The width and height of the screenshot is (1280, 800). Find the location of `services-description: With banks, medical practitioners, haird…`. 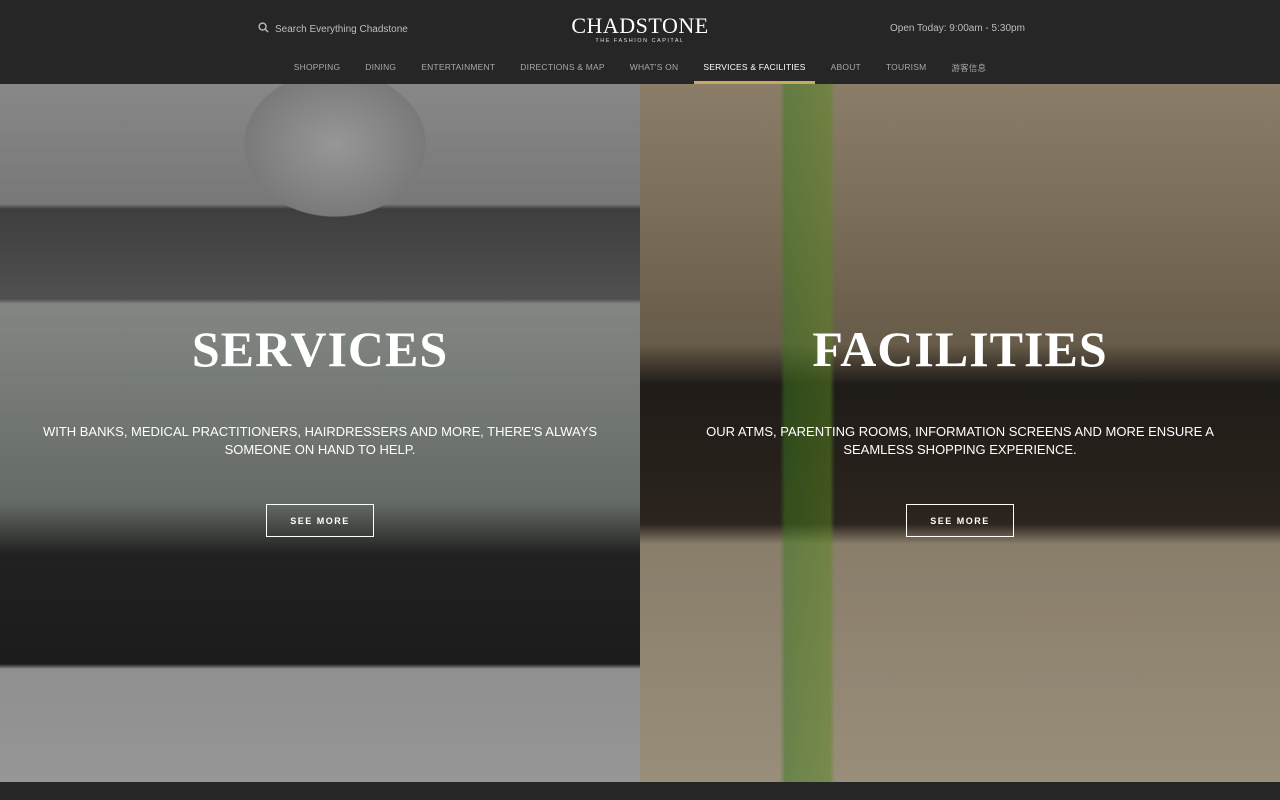

services-description: With banks, medical practitioners, haird… is located at coordinates (320, 440).